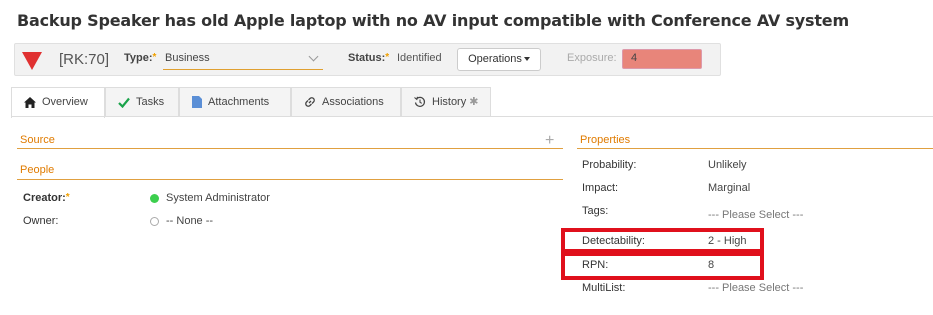 This screenshot has width=933, height=315. I want to click on type-value: Business, so click(187, 58).